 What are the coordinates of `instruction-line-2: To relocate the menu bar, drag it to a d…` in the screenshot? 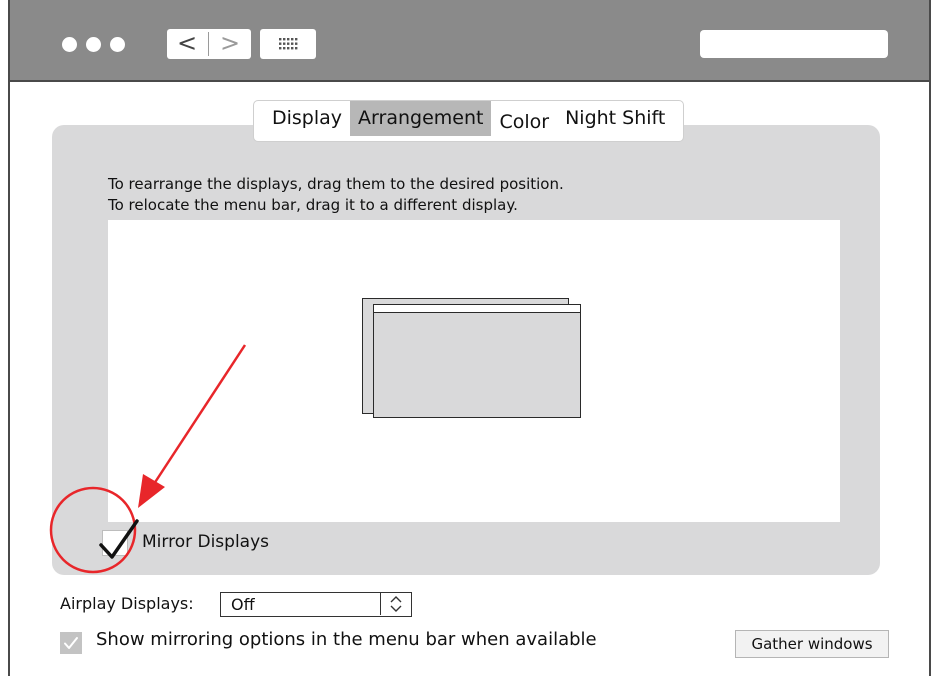 It's located at (313, 205).